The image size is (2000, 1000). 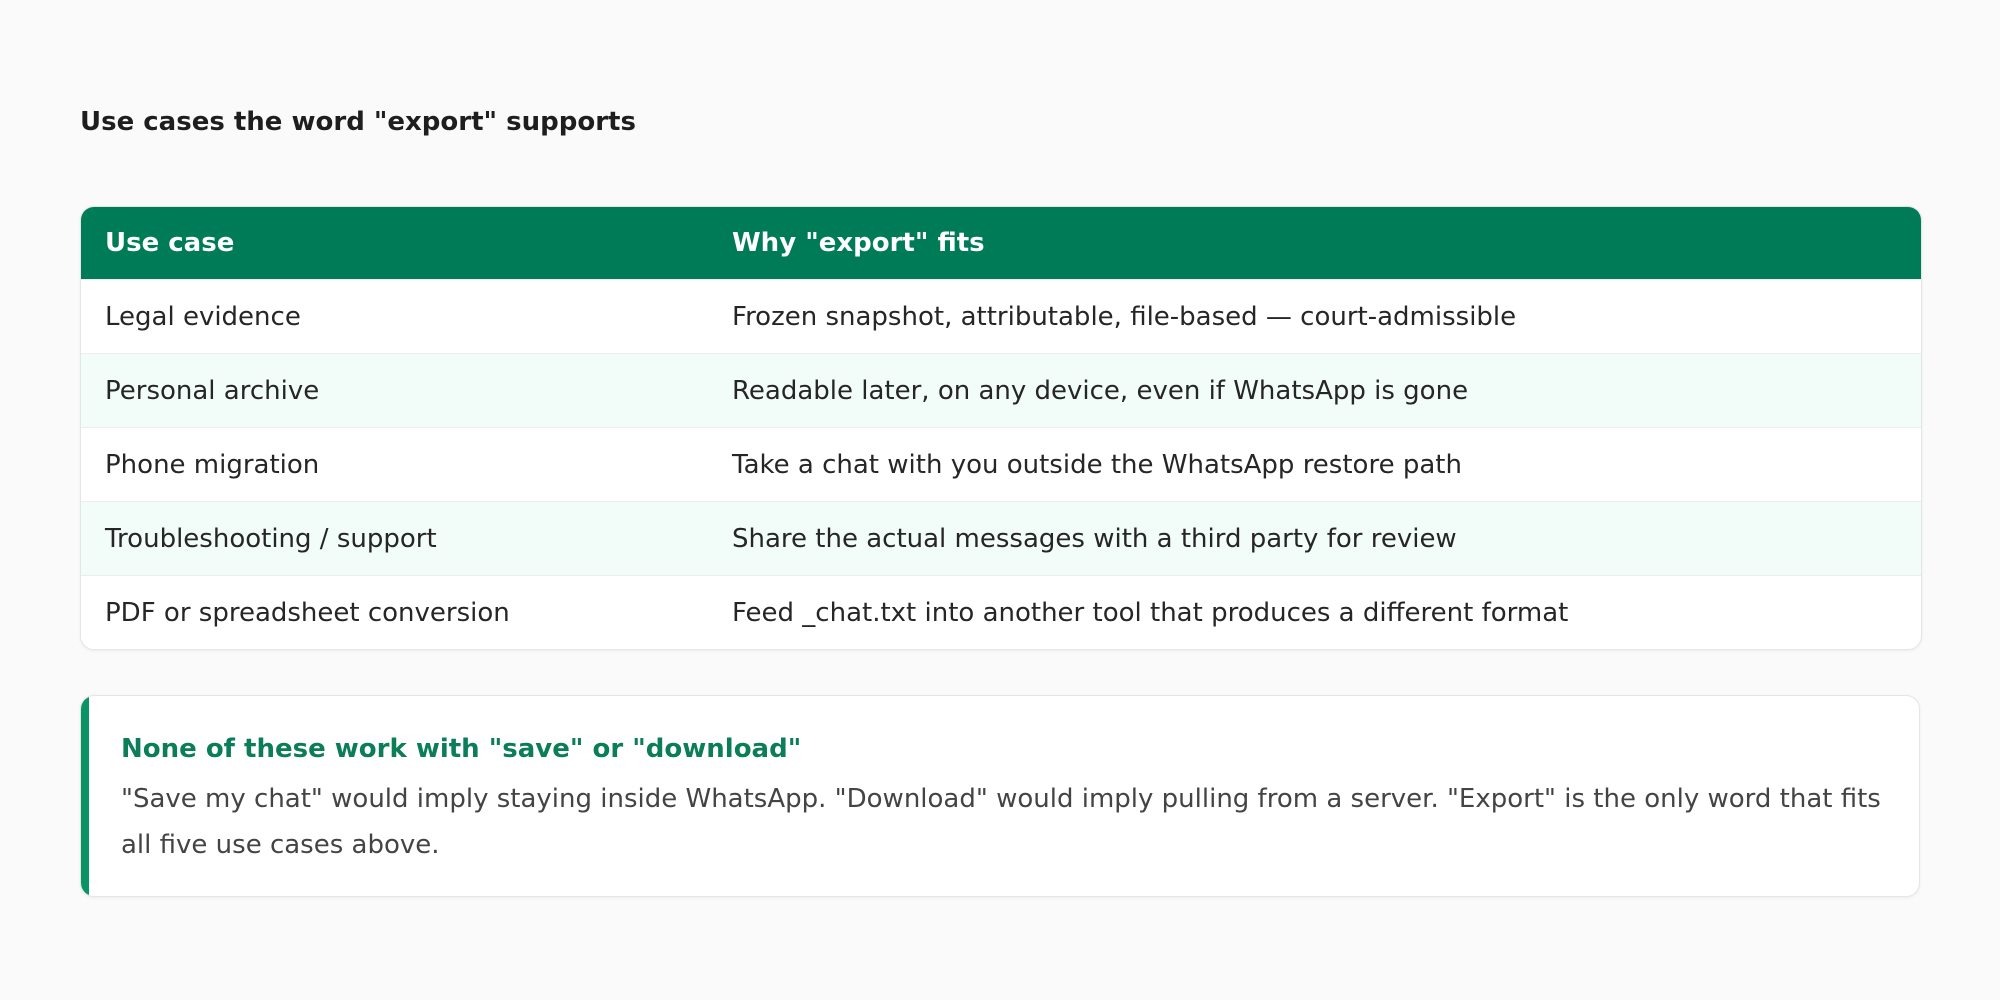 I want to click on use-case-cell: Troubleshooting / support, so click(x=394, y=538).